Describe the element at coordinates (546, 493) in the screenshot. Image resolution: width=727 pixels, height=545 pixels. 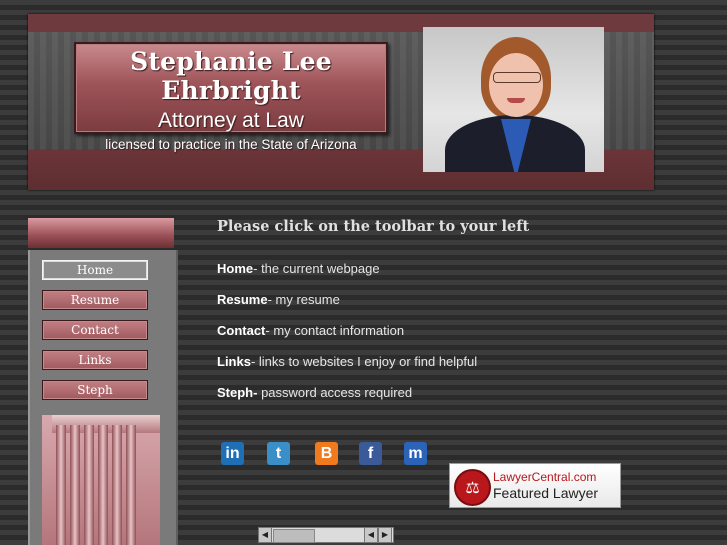
I see `badge-title: Featured Lawyer` at that location.